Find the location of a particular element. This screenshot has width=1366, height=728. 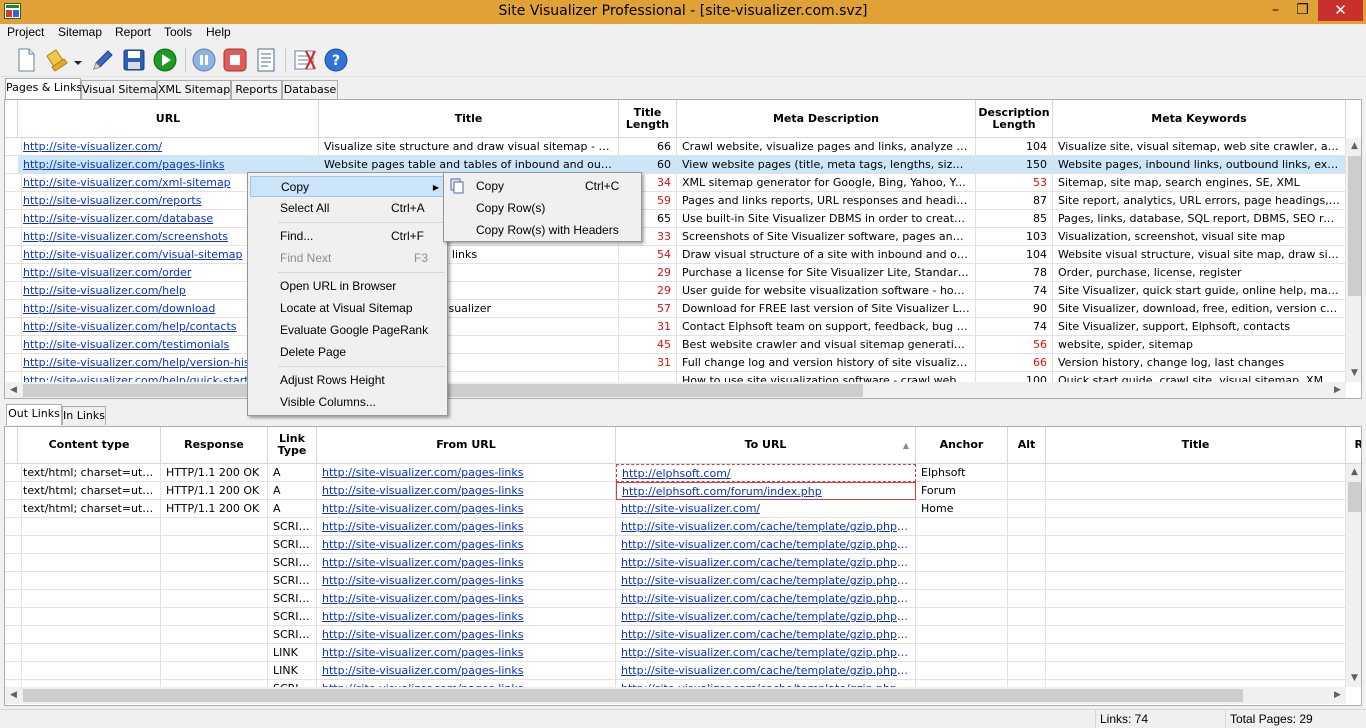

dropdown-arrow-icon is located at coordinates (78, 60).